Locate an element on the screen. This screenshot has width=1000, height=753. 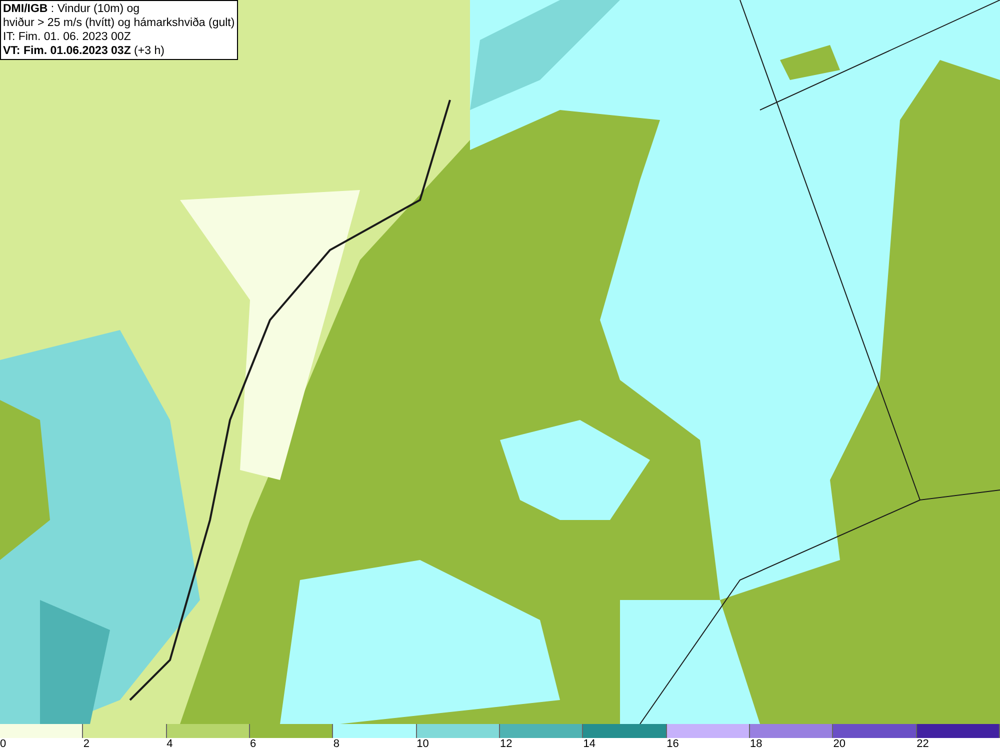
legend-tick-label: 12 is located at coordinates (506, 744).